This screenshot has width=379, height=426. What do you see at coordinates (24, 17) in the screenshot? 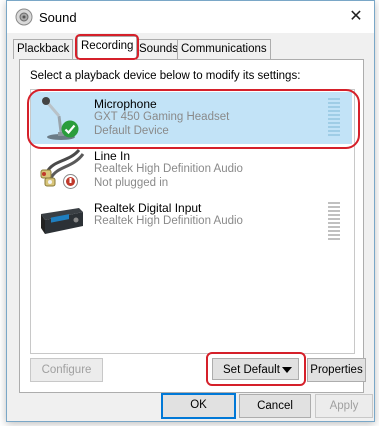
I see `speaker-icon` at bounding box center [24, 17].